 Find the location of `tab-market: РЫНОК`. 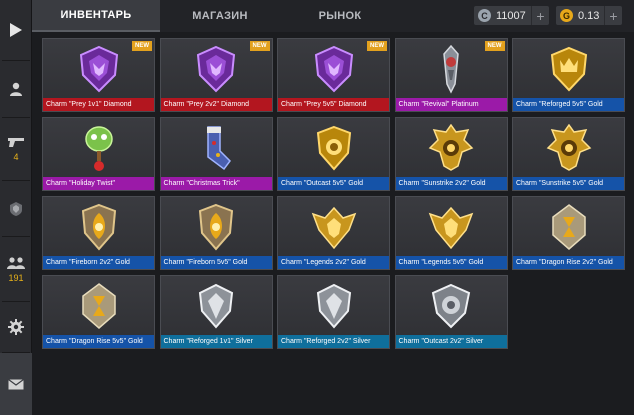

tab-market: РЫНОК is located at coordinates (340, 16).